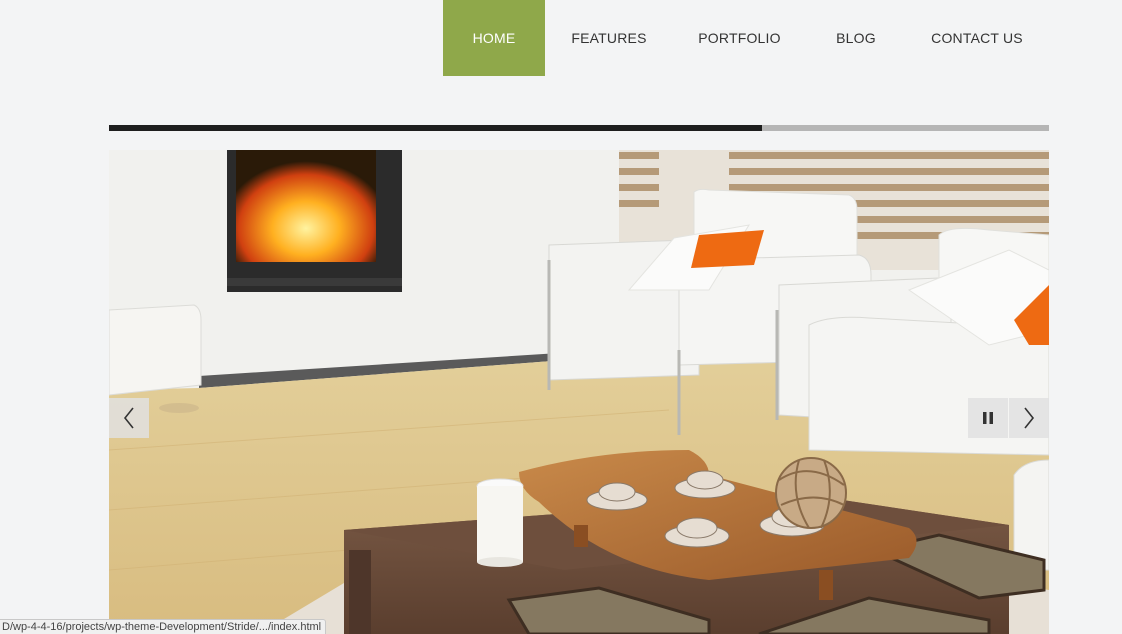  I want to click on slider-prev-button, so click(129, 418).